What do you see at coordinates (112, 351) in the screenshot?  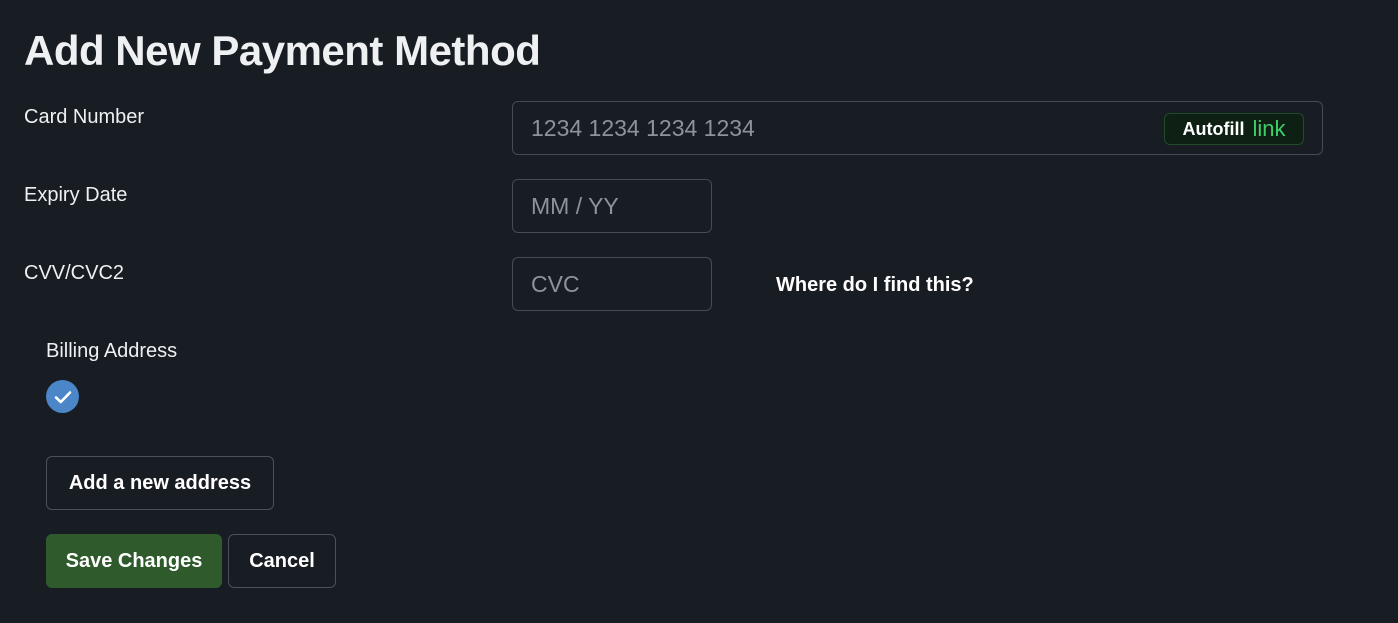 I see `billing-address-label: Billing Address` at bounding box center [112, 351].